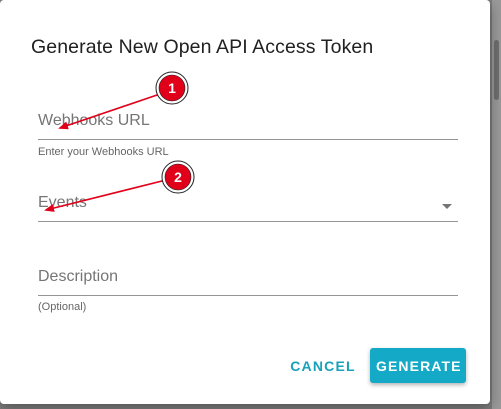 This screenshot has height=409, width=501. What do you see at coordinates (94, 120) in the screenshot?
I see `webhooks-url-label: Webhooks URL` at bounding box center [94, 120].